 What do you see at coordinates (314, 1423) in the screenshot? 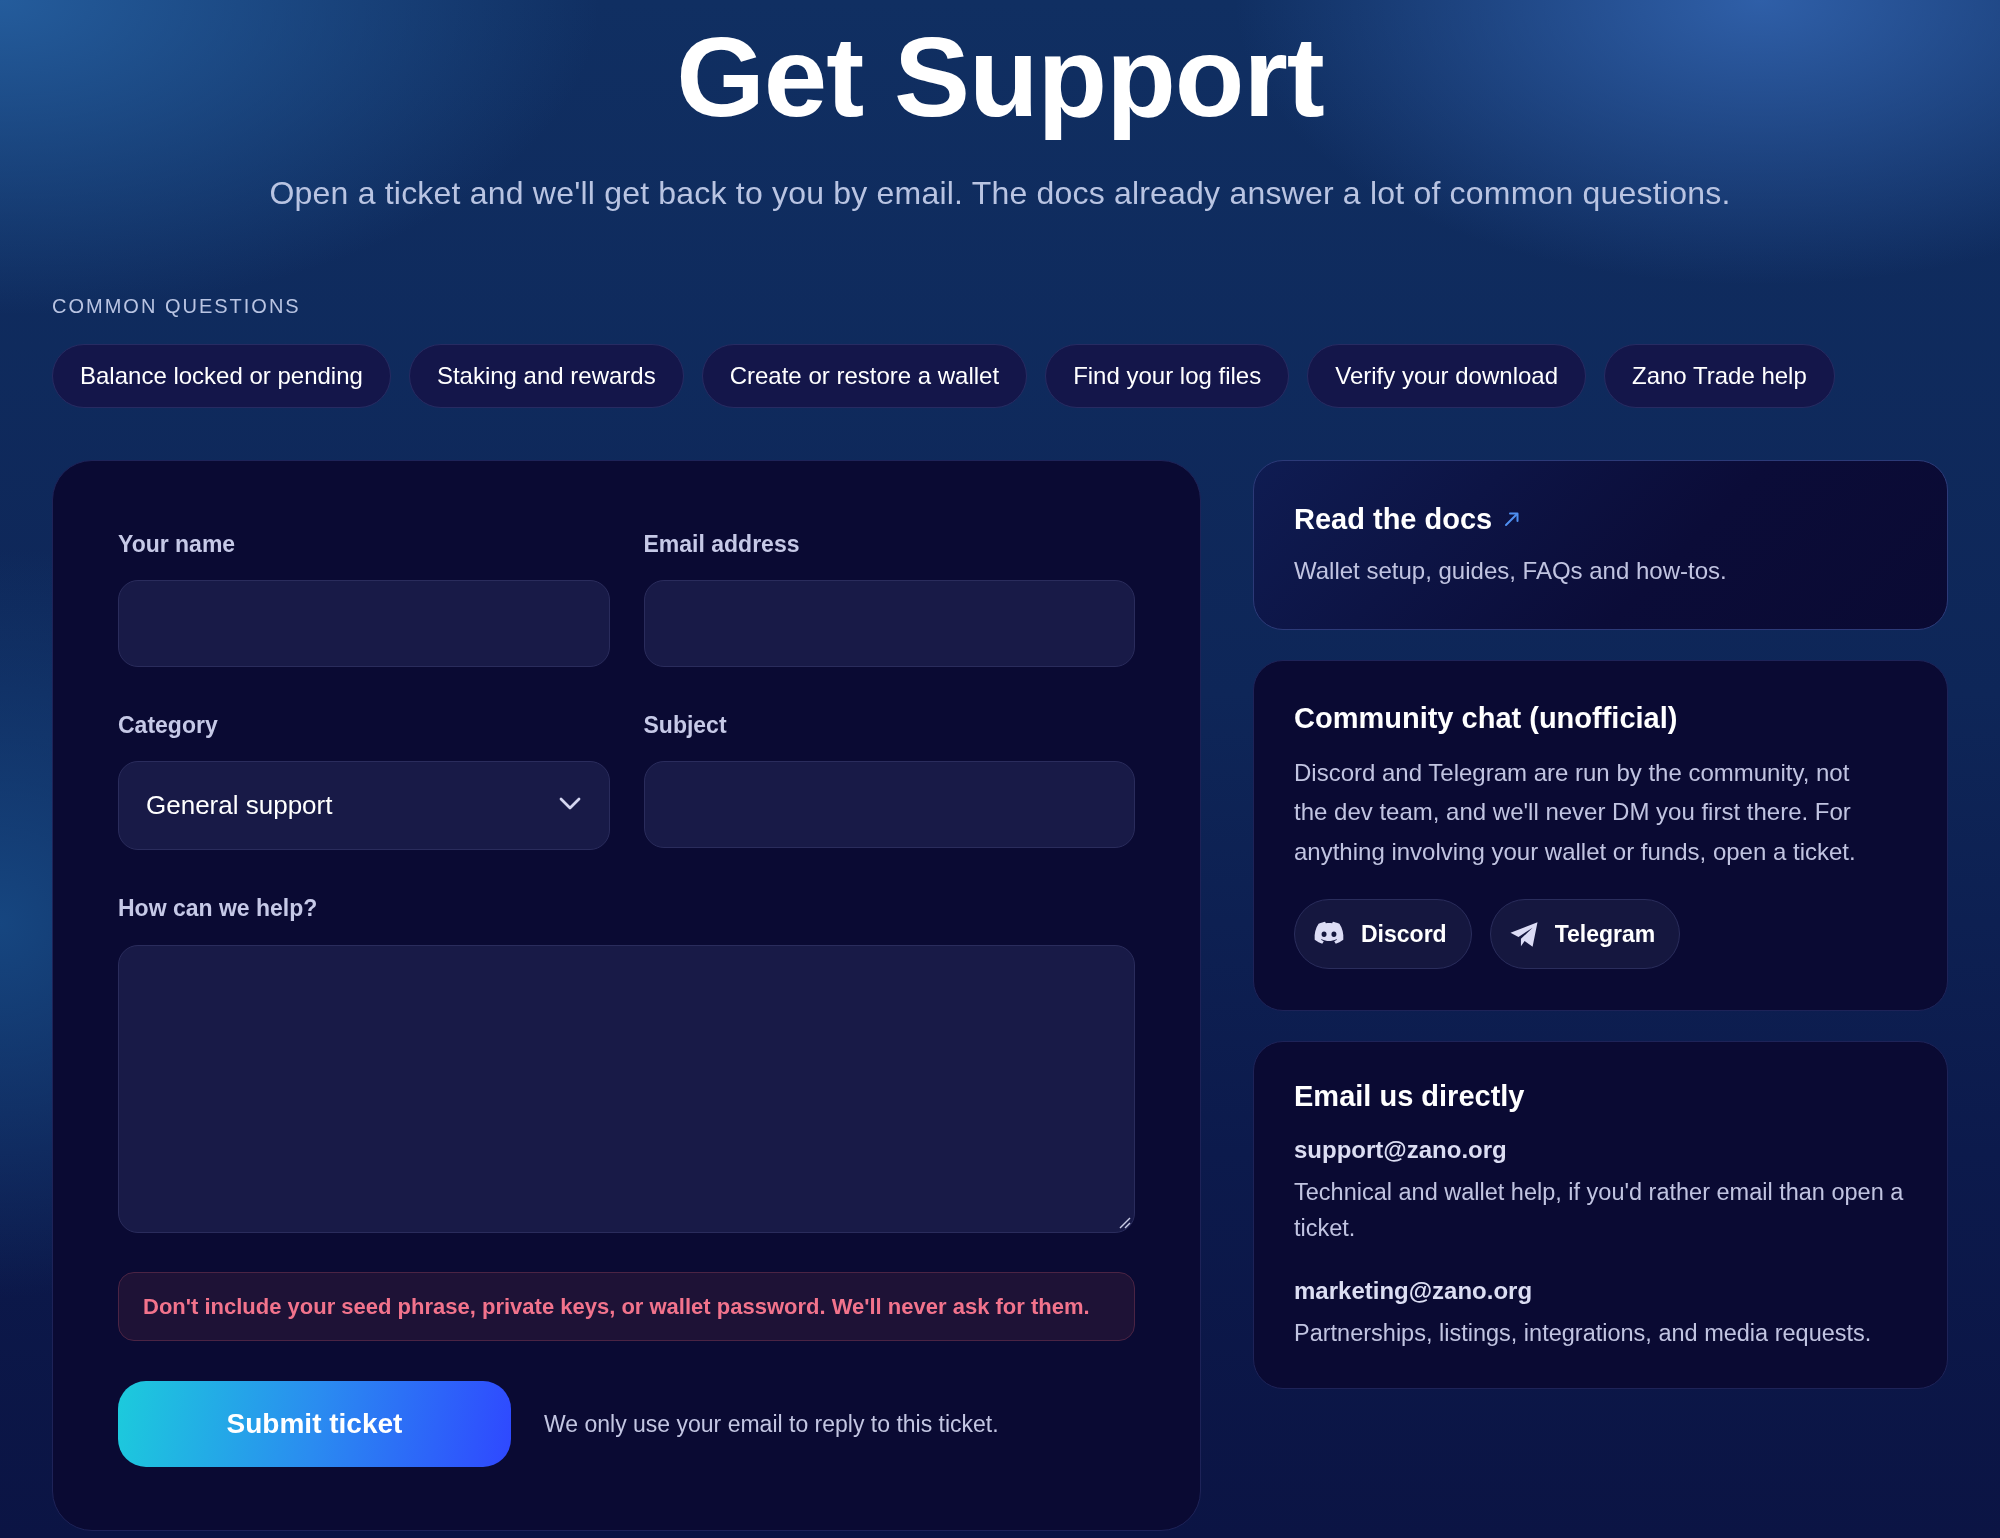
I see `submit-button: Submit ticket` at bounding box center [314, 1423].